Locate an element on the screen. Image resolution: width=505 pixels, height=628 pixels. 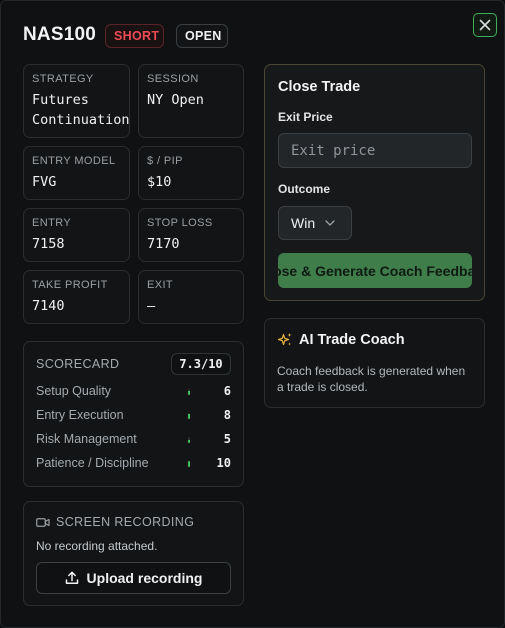
exit-price-input is located at coordinates (375, 150).